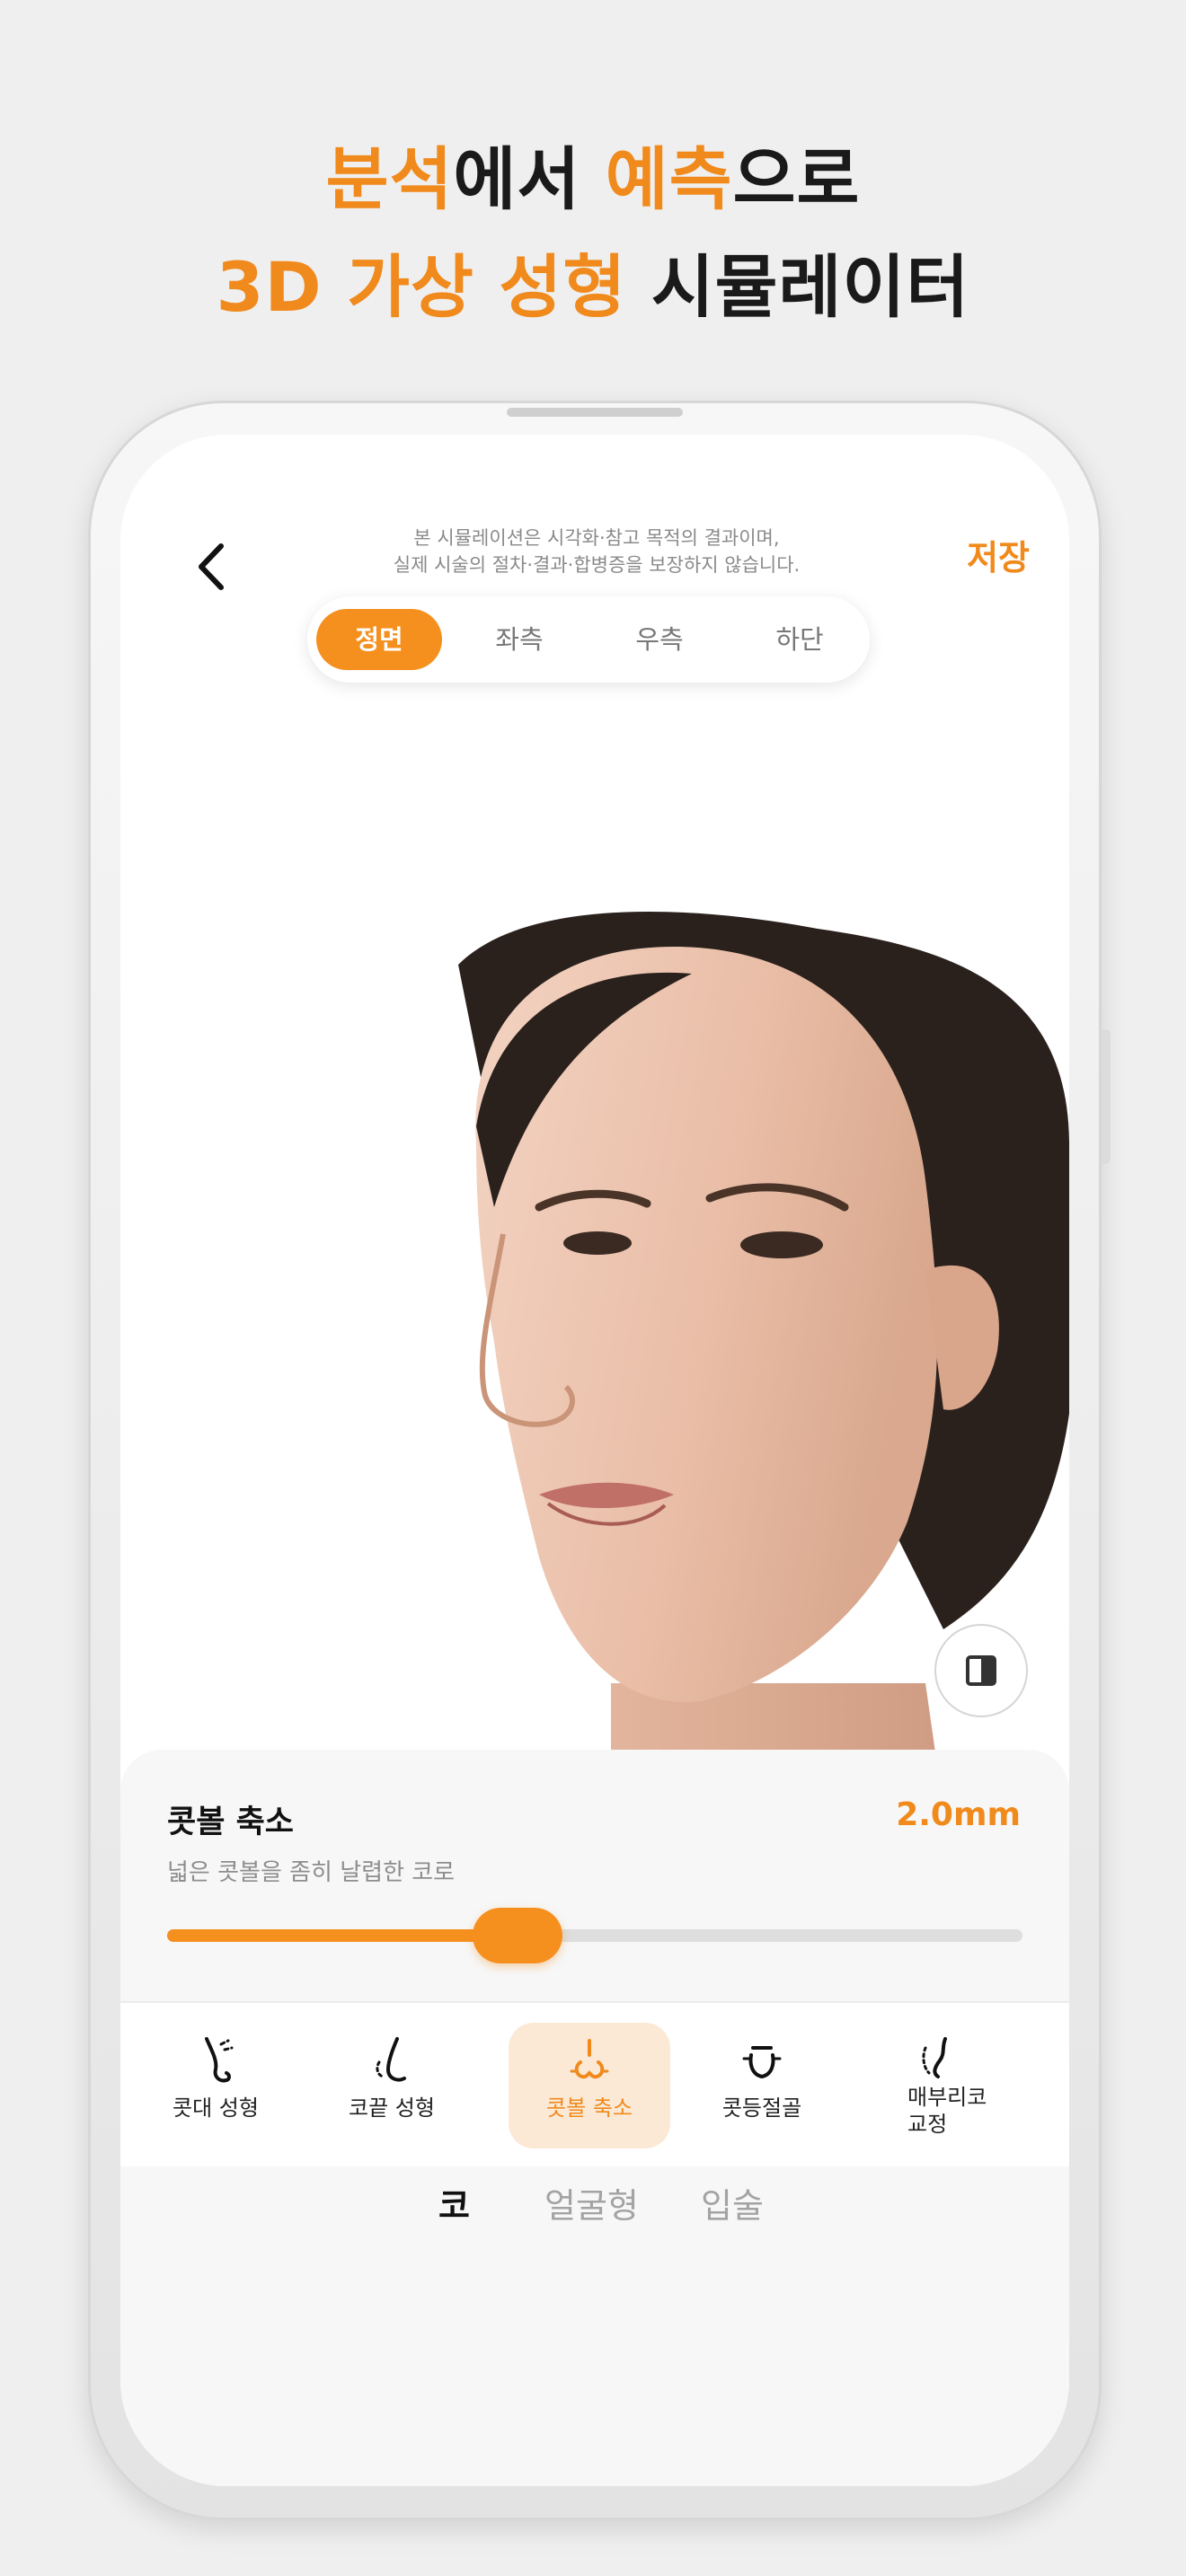 Image resolution: width=1186 pixels, height=2576 pixels. What do you see at coordinates (219, 2060) in the screenshot?
I see `nose-bridge-icon` at bounding box center [219, 2060].